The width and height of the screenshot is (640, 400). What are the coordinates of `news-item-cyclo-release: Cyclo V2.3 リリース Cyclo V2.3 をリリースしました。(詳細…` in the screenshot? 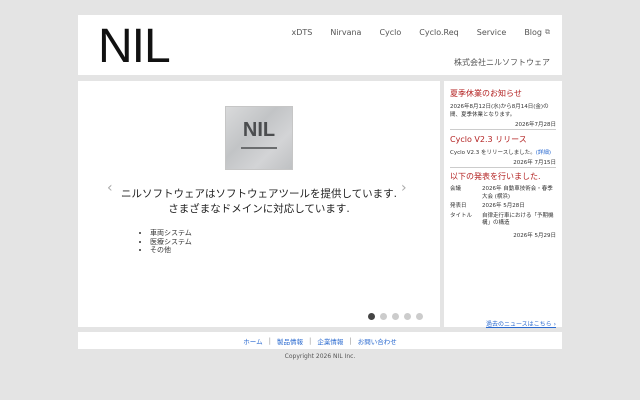 It's located at (503, 150).